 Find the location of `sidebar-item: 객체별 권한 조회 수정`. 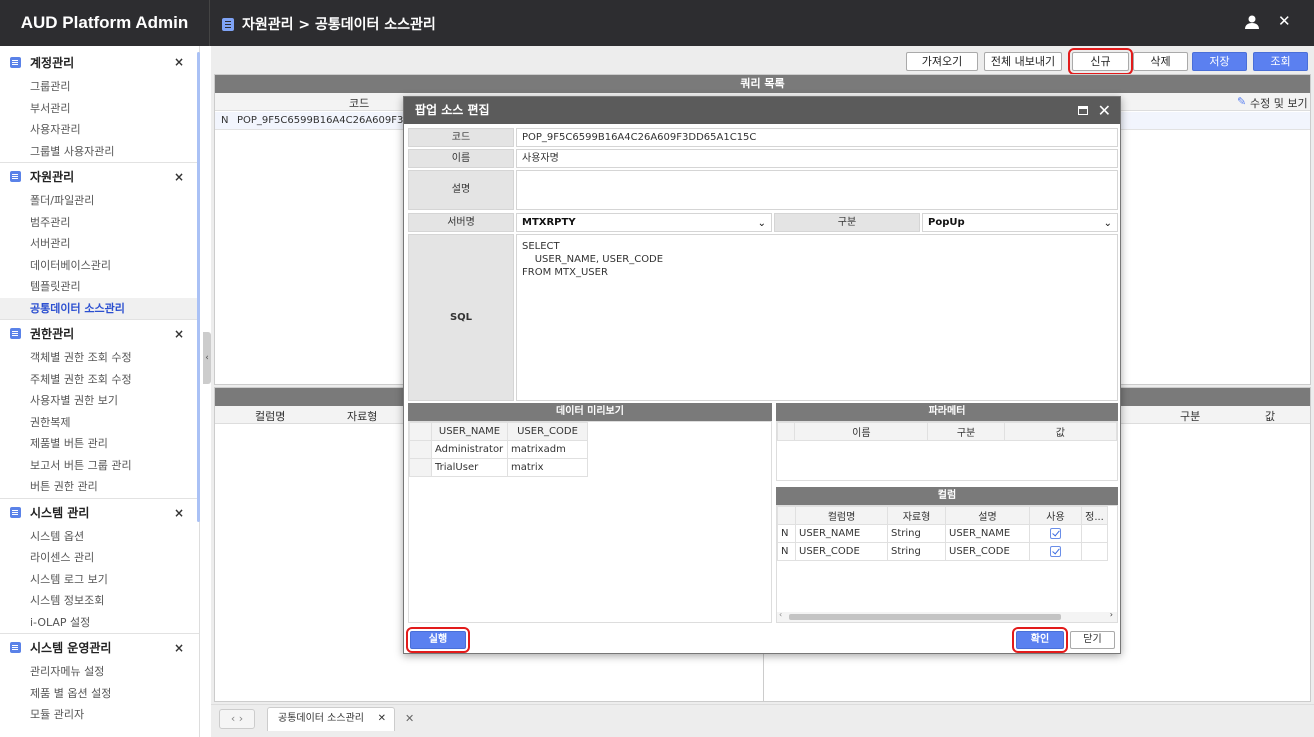

sidebar-item: 객체별 권한 조회 수정 is located at coordinates (99, 358).